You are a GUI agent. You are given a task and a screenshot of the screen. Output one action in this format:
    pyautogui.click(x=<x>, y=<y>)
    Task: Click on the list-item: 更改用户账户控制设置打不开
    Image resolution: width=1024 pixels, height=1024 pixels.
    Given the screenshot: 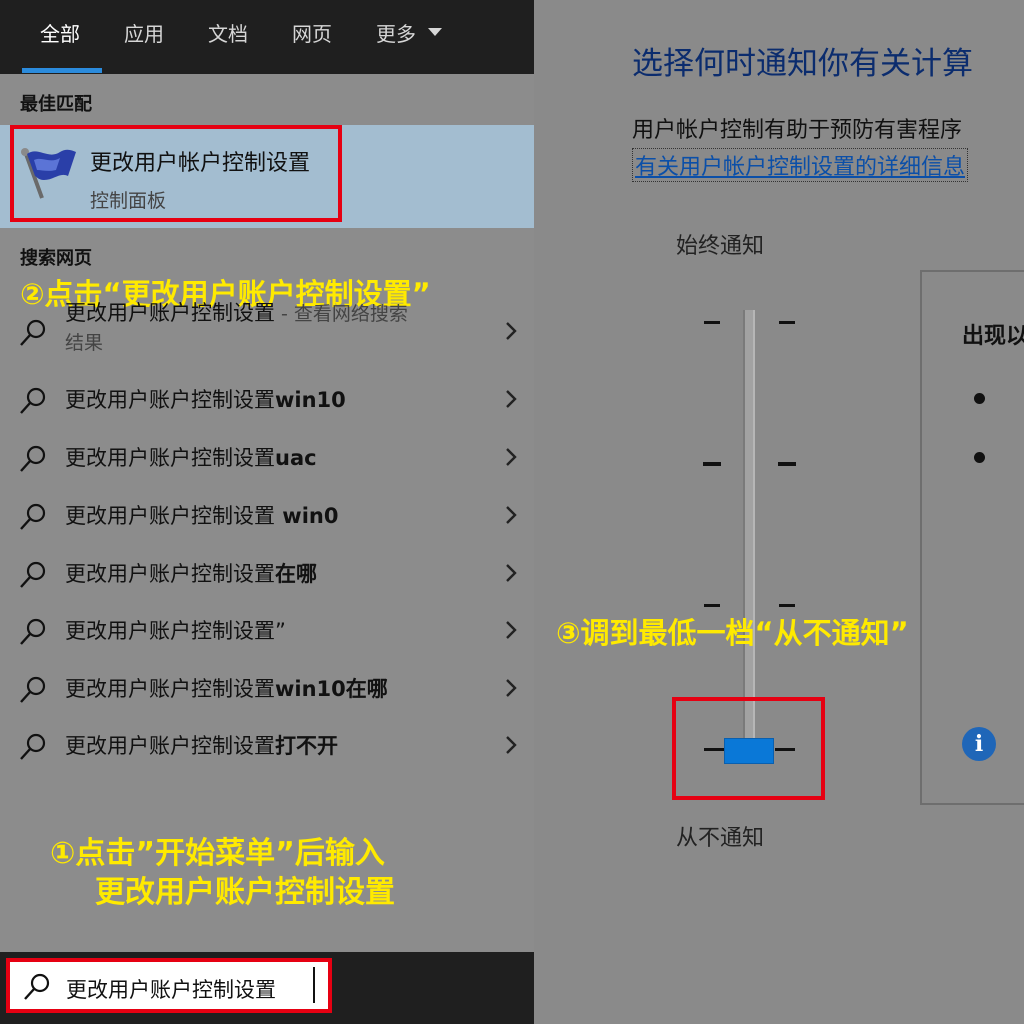 What is the action you would take?
    pyautogui.click(x=267, y=745)
    